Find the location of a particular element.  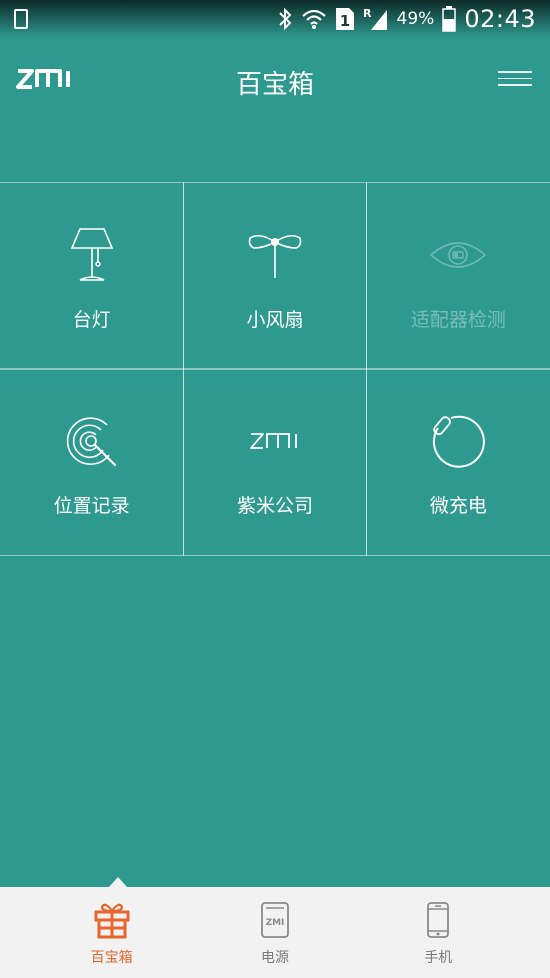

grid-item-label: 微充电 is located at coordinates (458, 506).